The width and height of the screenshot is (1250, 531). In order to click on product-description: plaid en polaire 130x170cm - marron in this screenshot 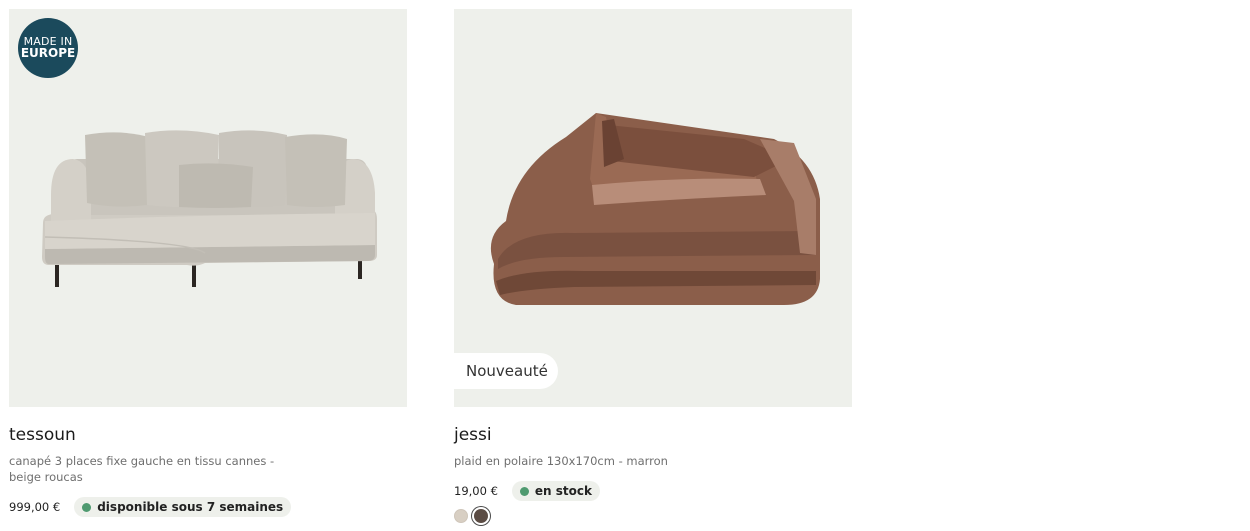, I will do `click(561, 461)`.